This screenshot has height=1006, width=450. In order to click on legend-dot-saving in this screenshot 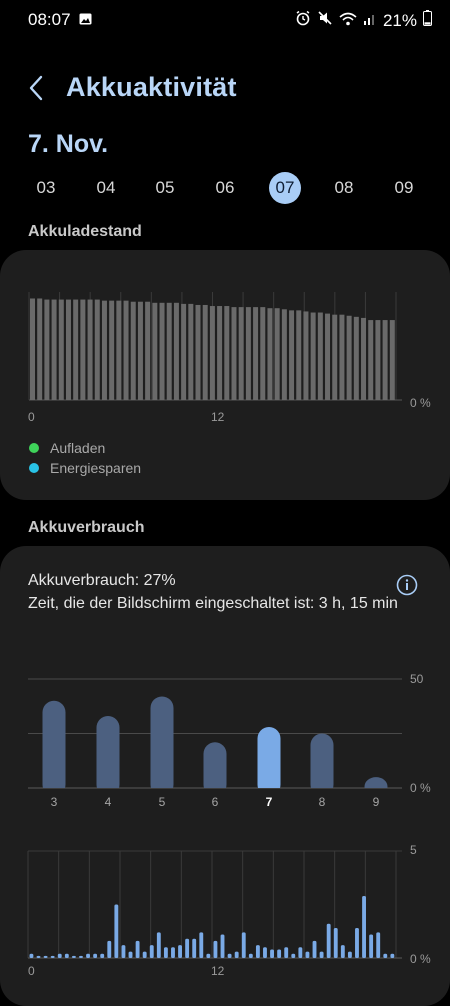, I will do `click(34, 468)`.